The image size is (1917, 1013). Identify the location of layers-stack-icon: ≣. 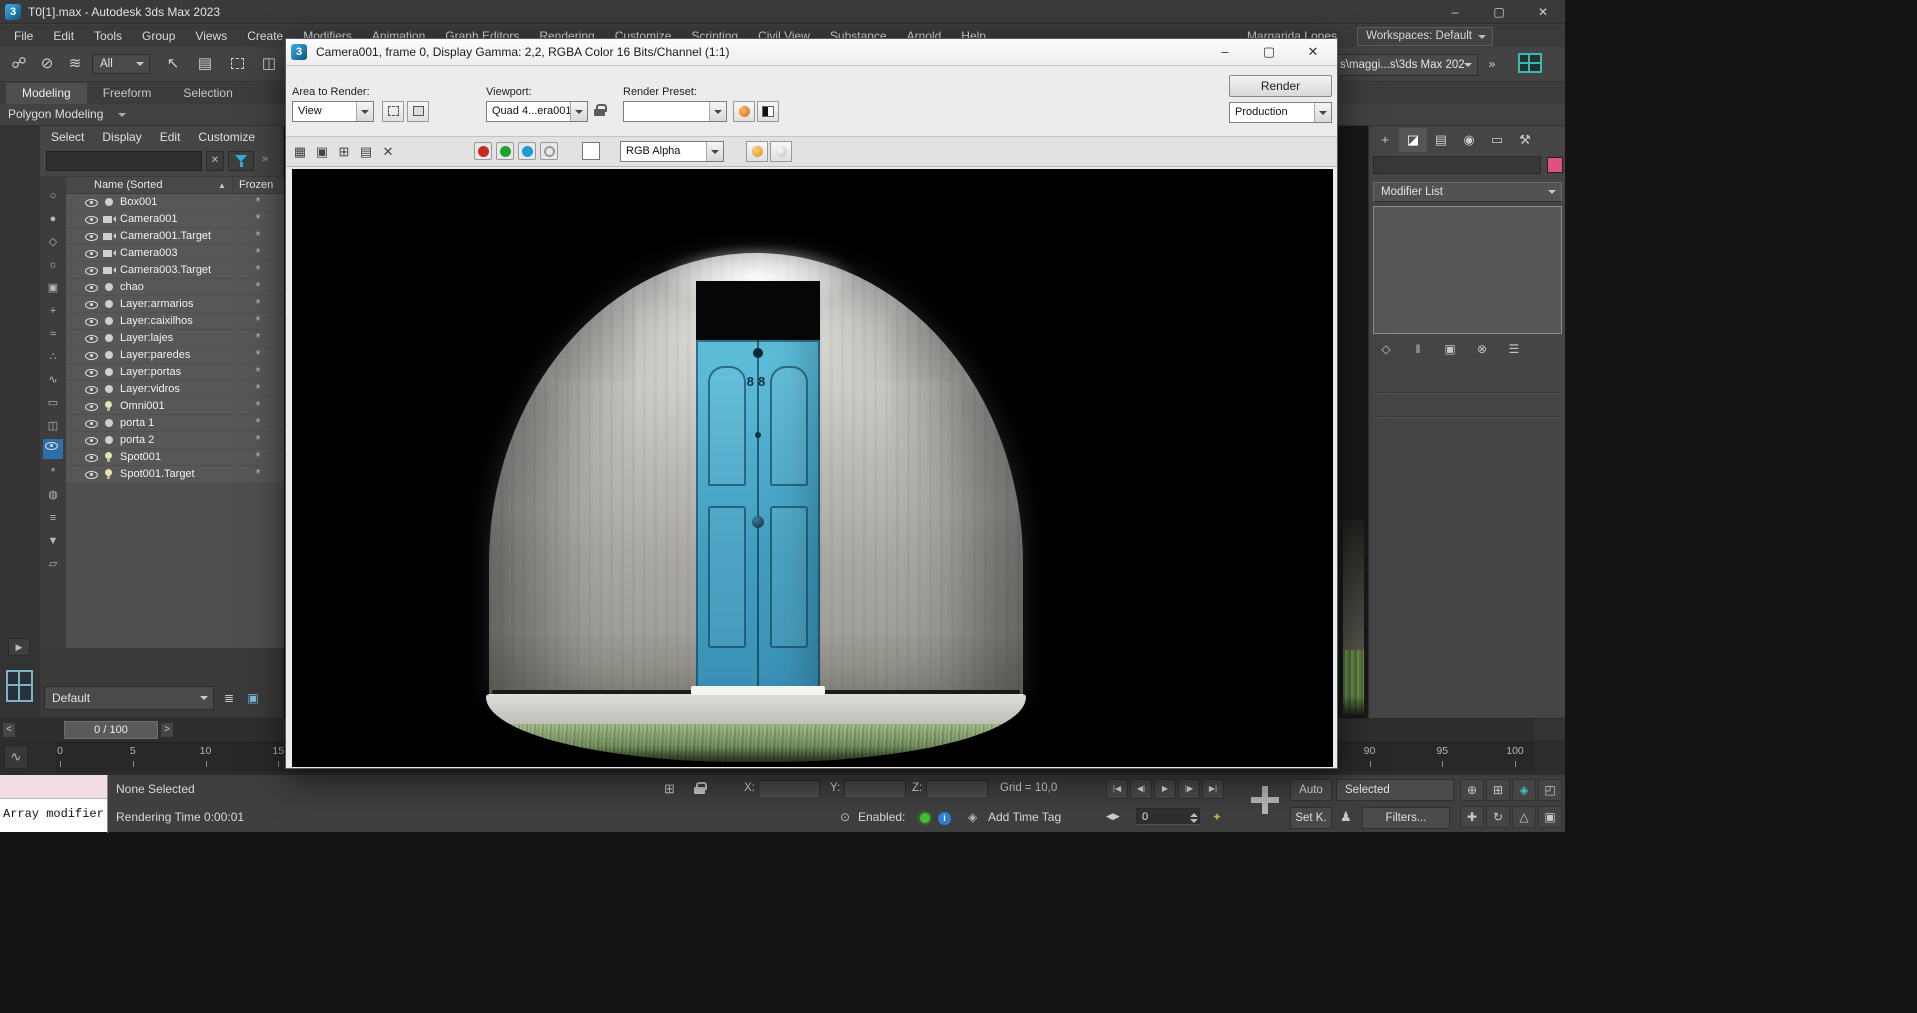
(229, 698).